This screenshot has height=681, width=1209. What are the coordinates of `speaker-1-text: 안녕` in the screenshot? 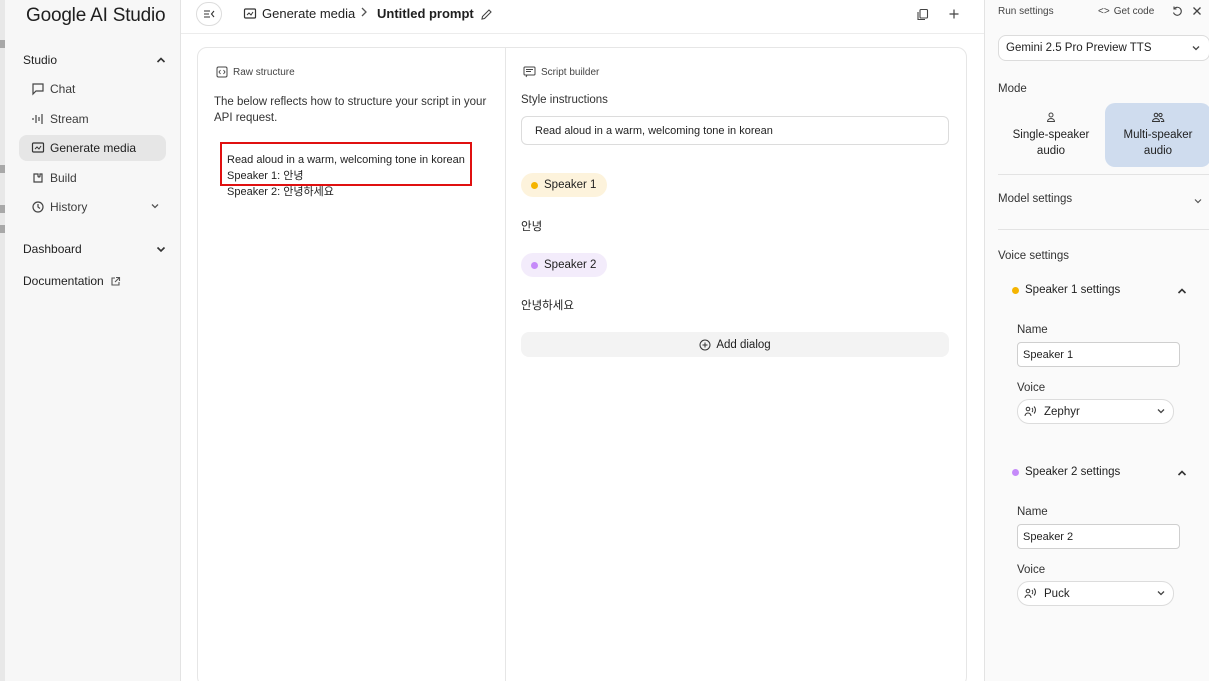 It's located at (531, 226).